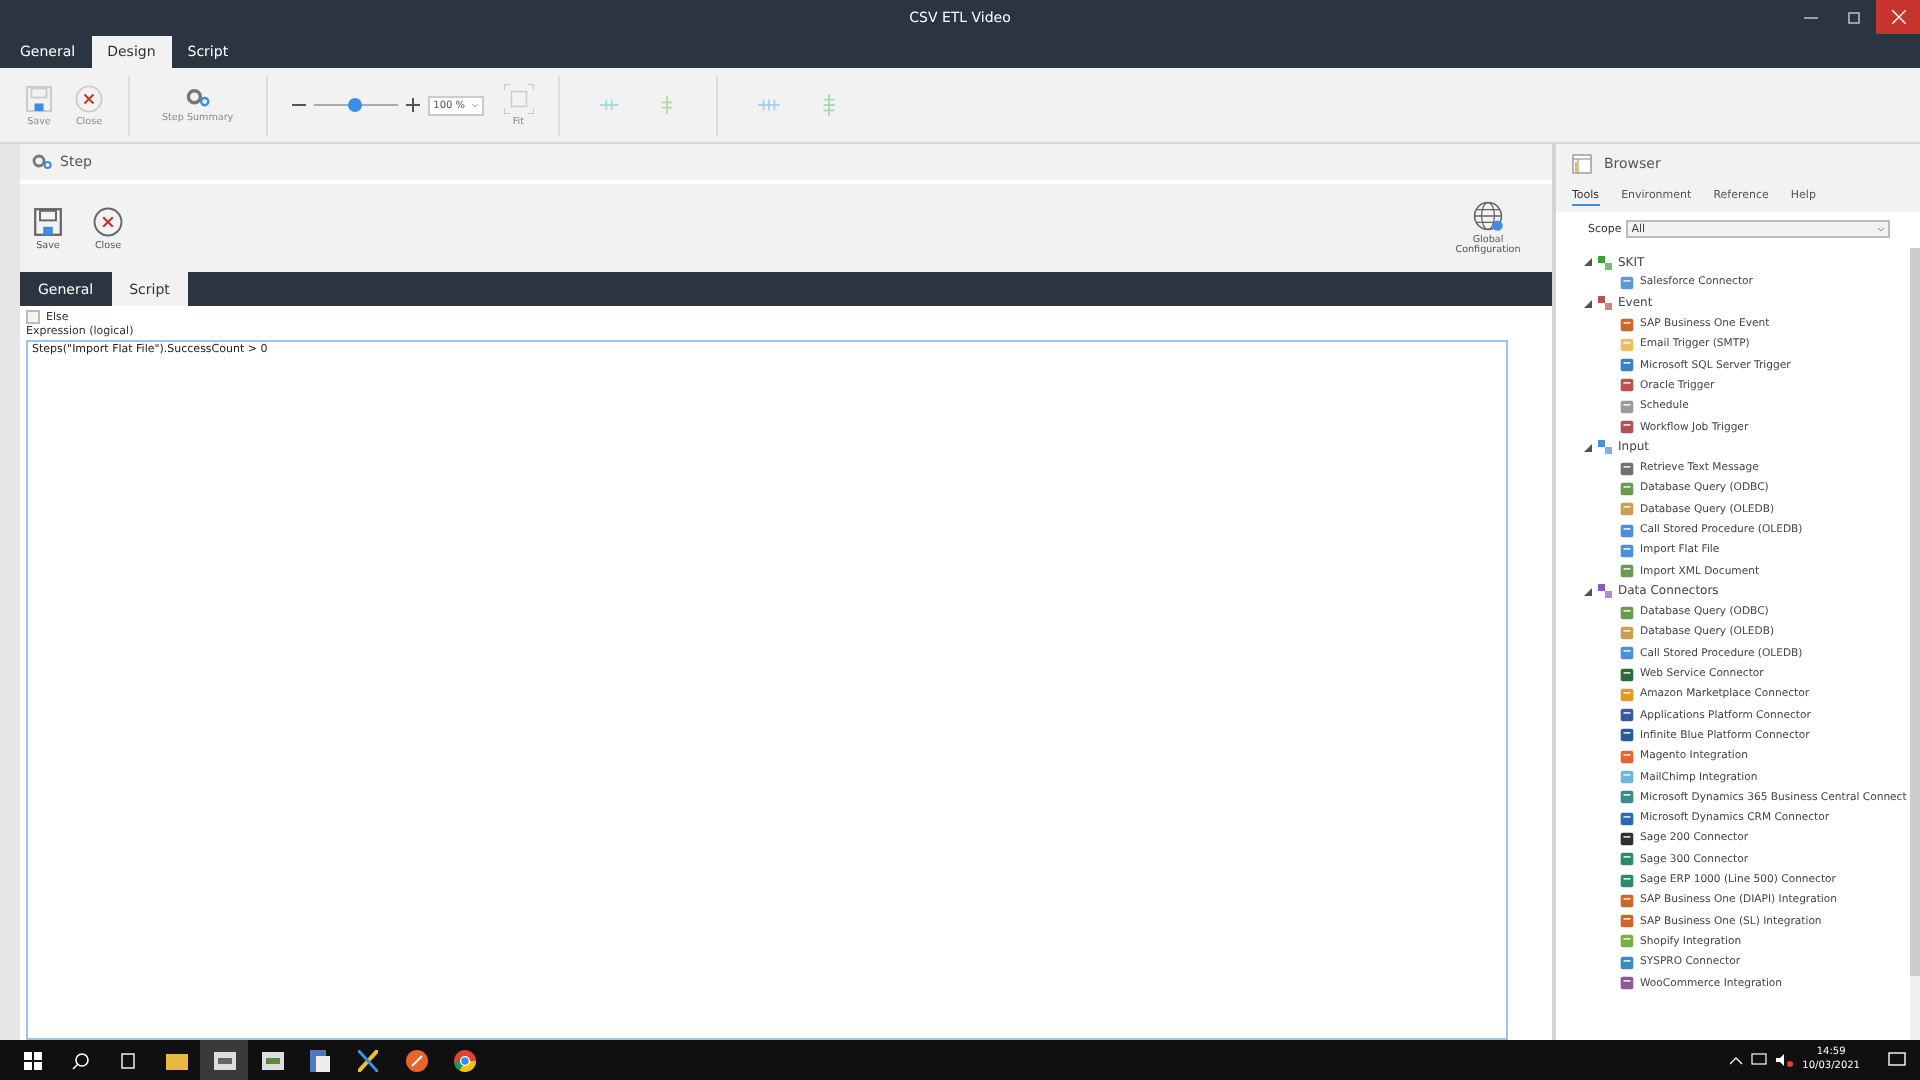 The width and height of the screenshot is (1920, 1080). What do you see at coordinates (80, 1060) in the screenshot?
I see `search-icon` at bounding box center [80, 1060].